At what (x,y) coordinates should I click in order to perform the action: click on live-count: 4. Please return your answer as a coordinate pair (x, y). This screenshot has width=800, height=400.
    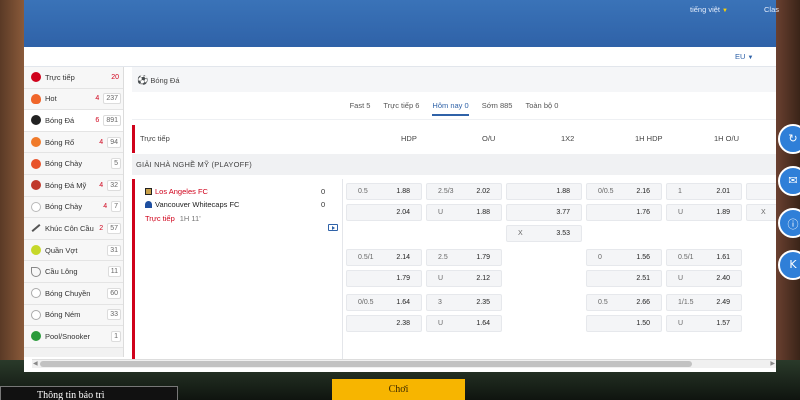
    Looking at the image, I should click on (101, 142).